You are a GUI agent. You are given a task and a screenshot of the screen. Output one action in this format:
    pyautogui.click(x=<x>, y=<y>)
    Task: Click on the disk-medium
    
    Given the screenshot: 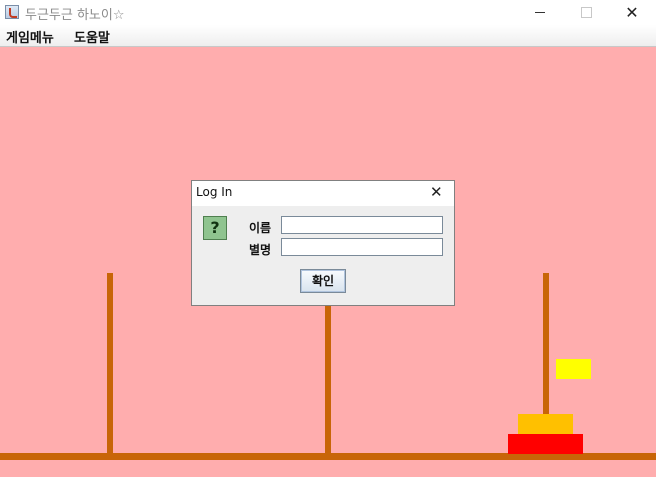 What is the action you would take?
    pyautogui.click(x=545, y=424)
    